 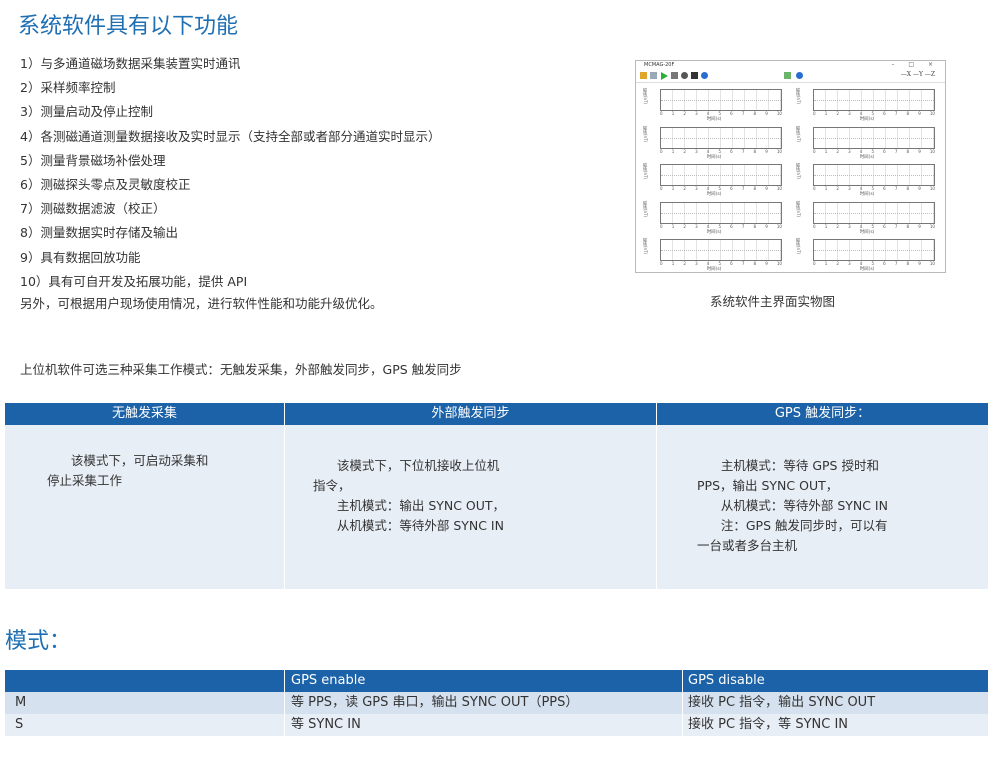 I want to click on screenshot-window-controls: – □ ×, so click(x=915, y=64).